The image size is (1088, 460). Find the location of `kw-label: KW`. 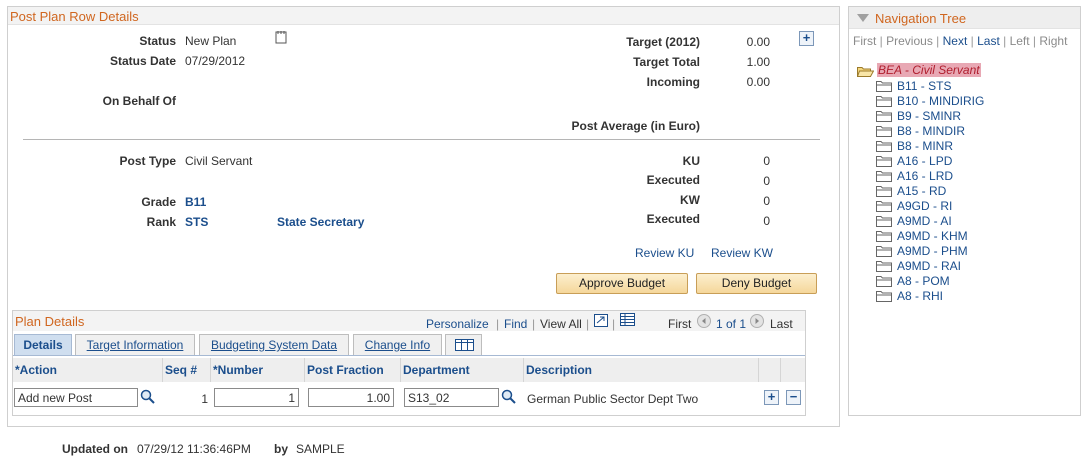

kw-label: KW is located at coordinates (690, 200).